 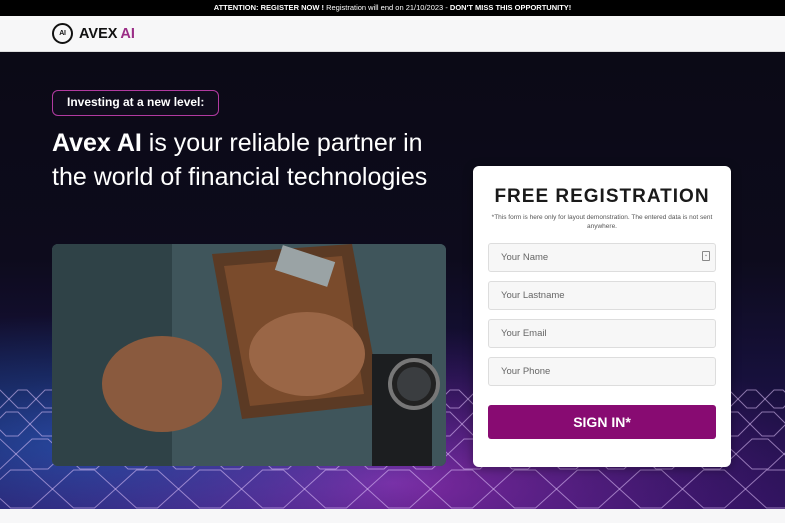 I want to click on name-field, so click(x=602, y=257).